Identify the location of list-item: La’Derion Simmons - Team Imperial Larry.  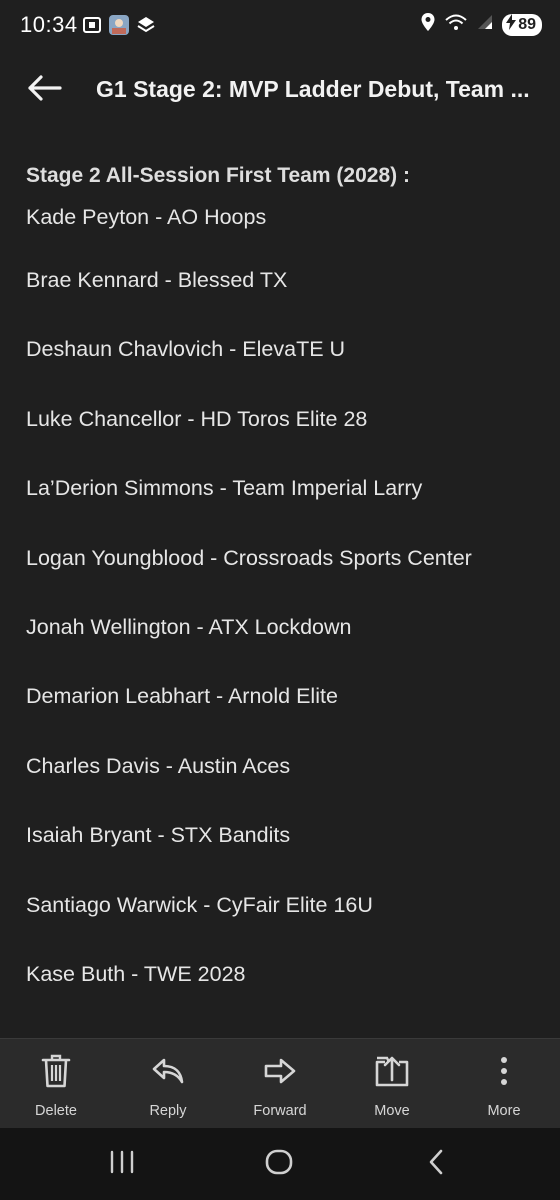
(224, 488).